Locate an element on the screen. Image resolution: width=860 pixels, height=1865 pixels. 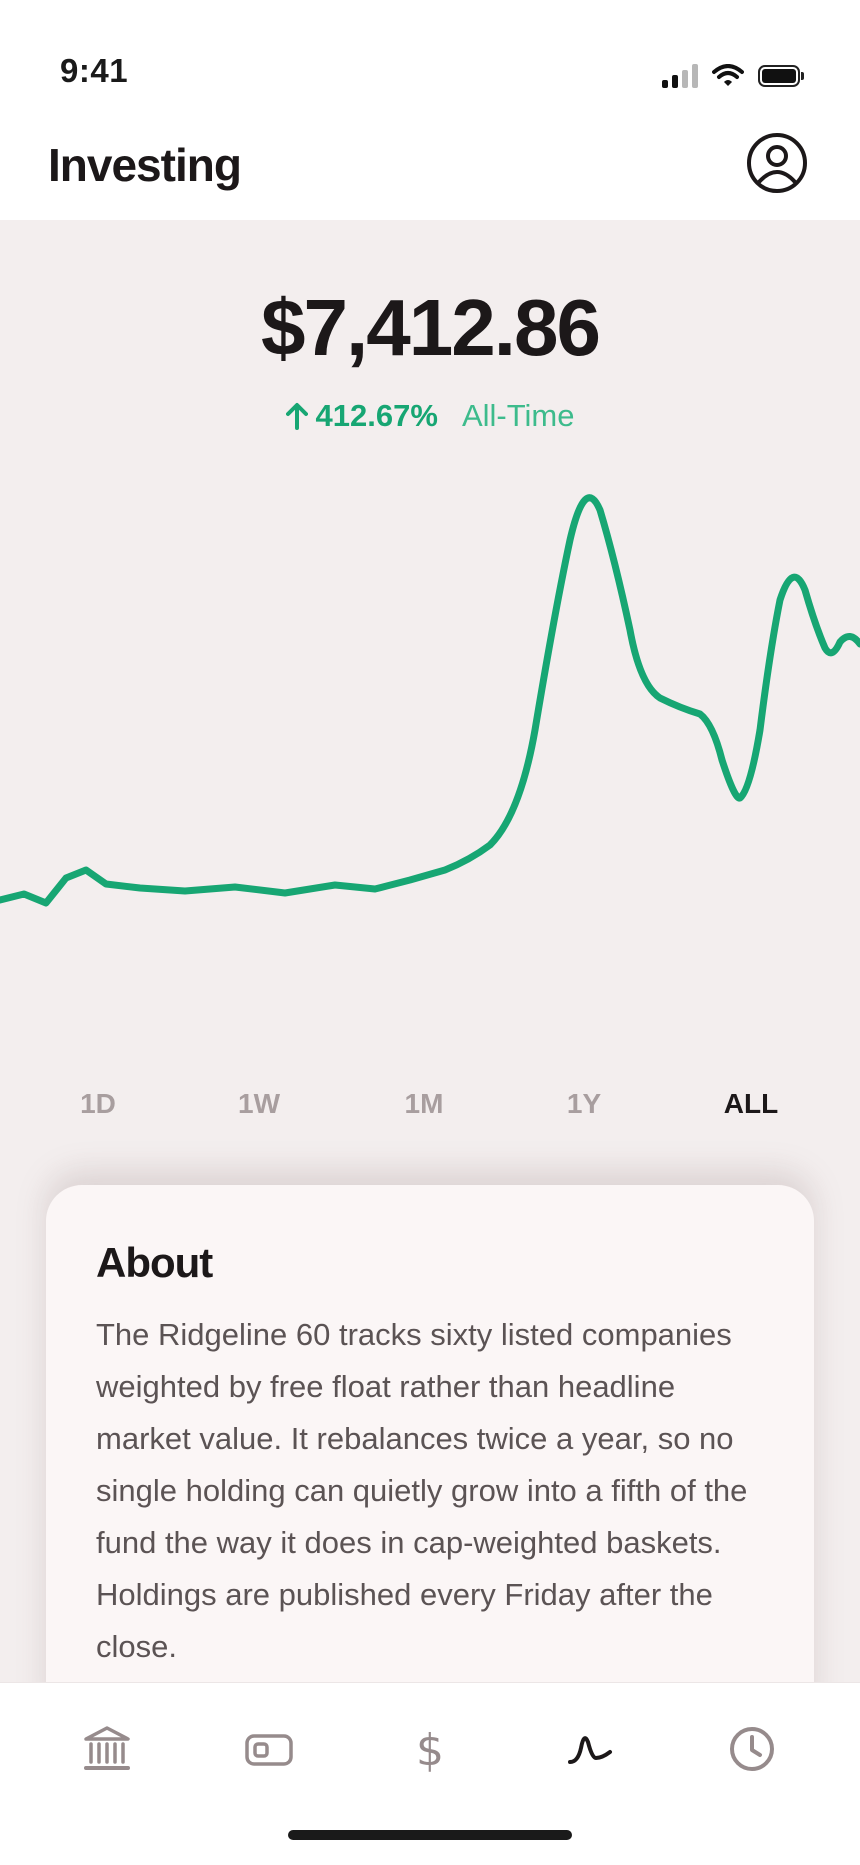
tab-activity is located at coordinates (752, 1749).